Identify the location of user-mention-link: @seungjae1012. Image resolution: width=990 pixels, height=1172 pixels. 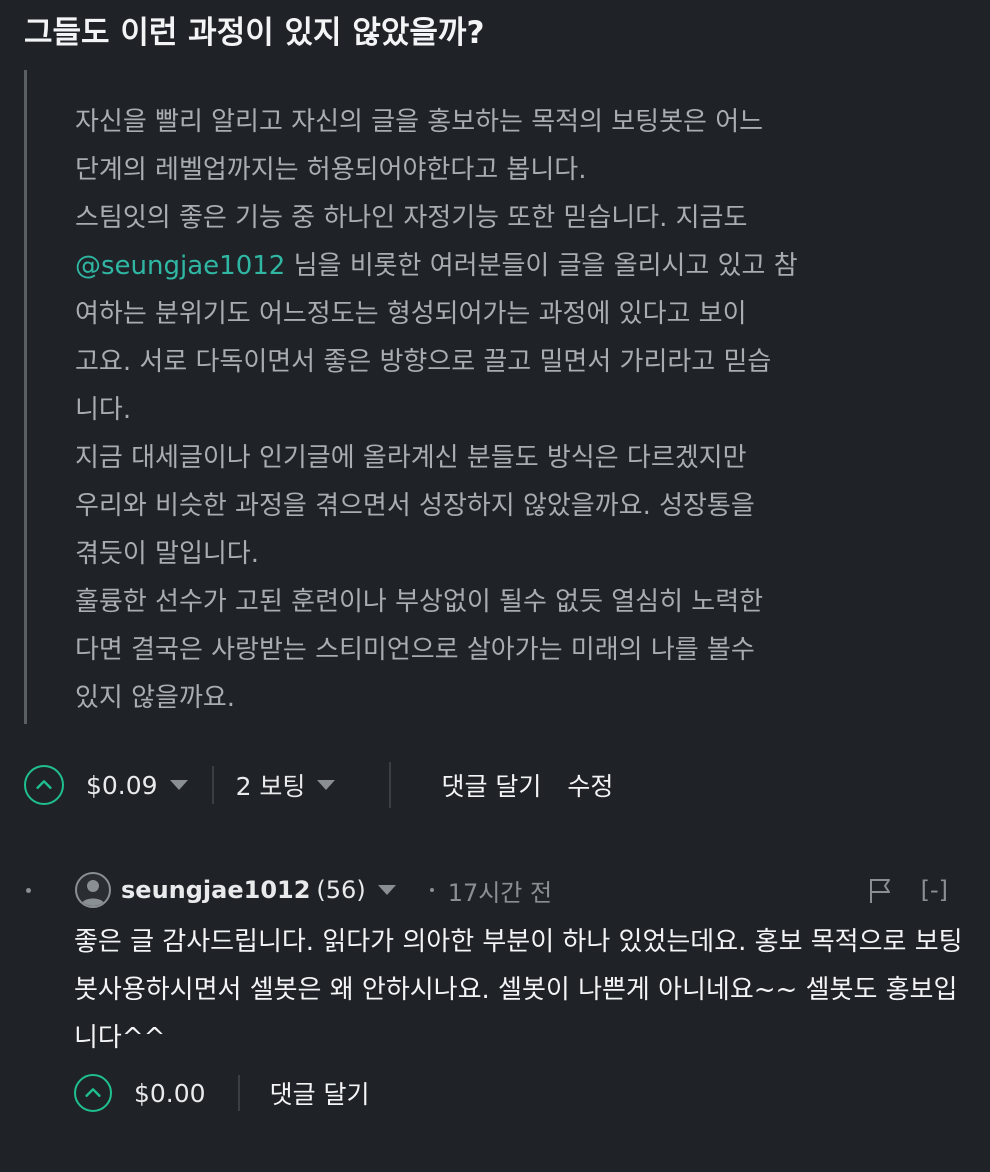
(180, 266).